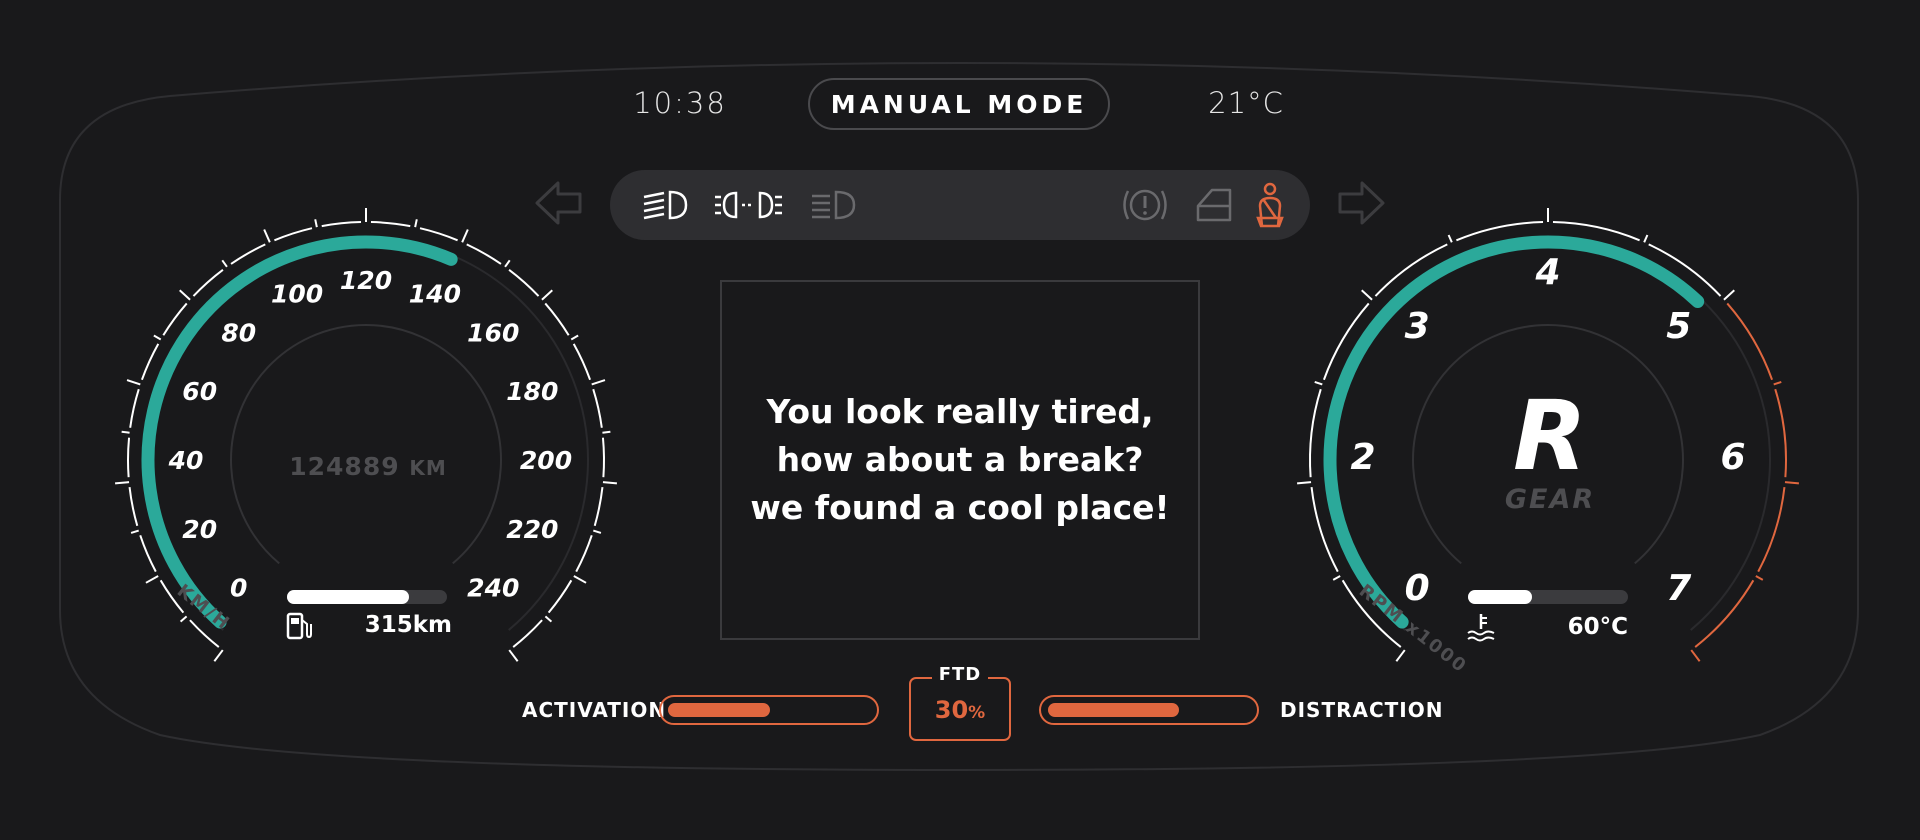 Image resolution: width=1920 pixels, height=840 pixels. Describe the element at coordinates (951, 710) in the screenshot. I see `ftd-number: 30` at that location.